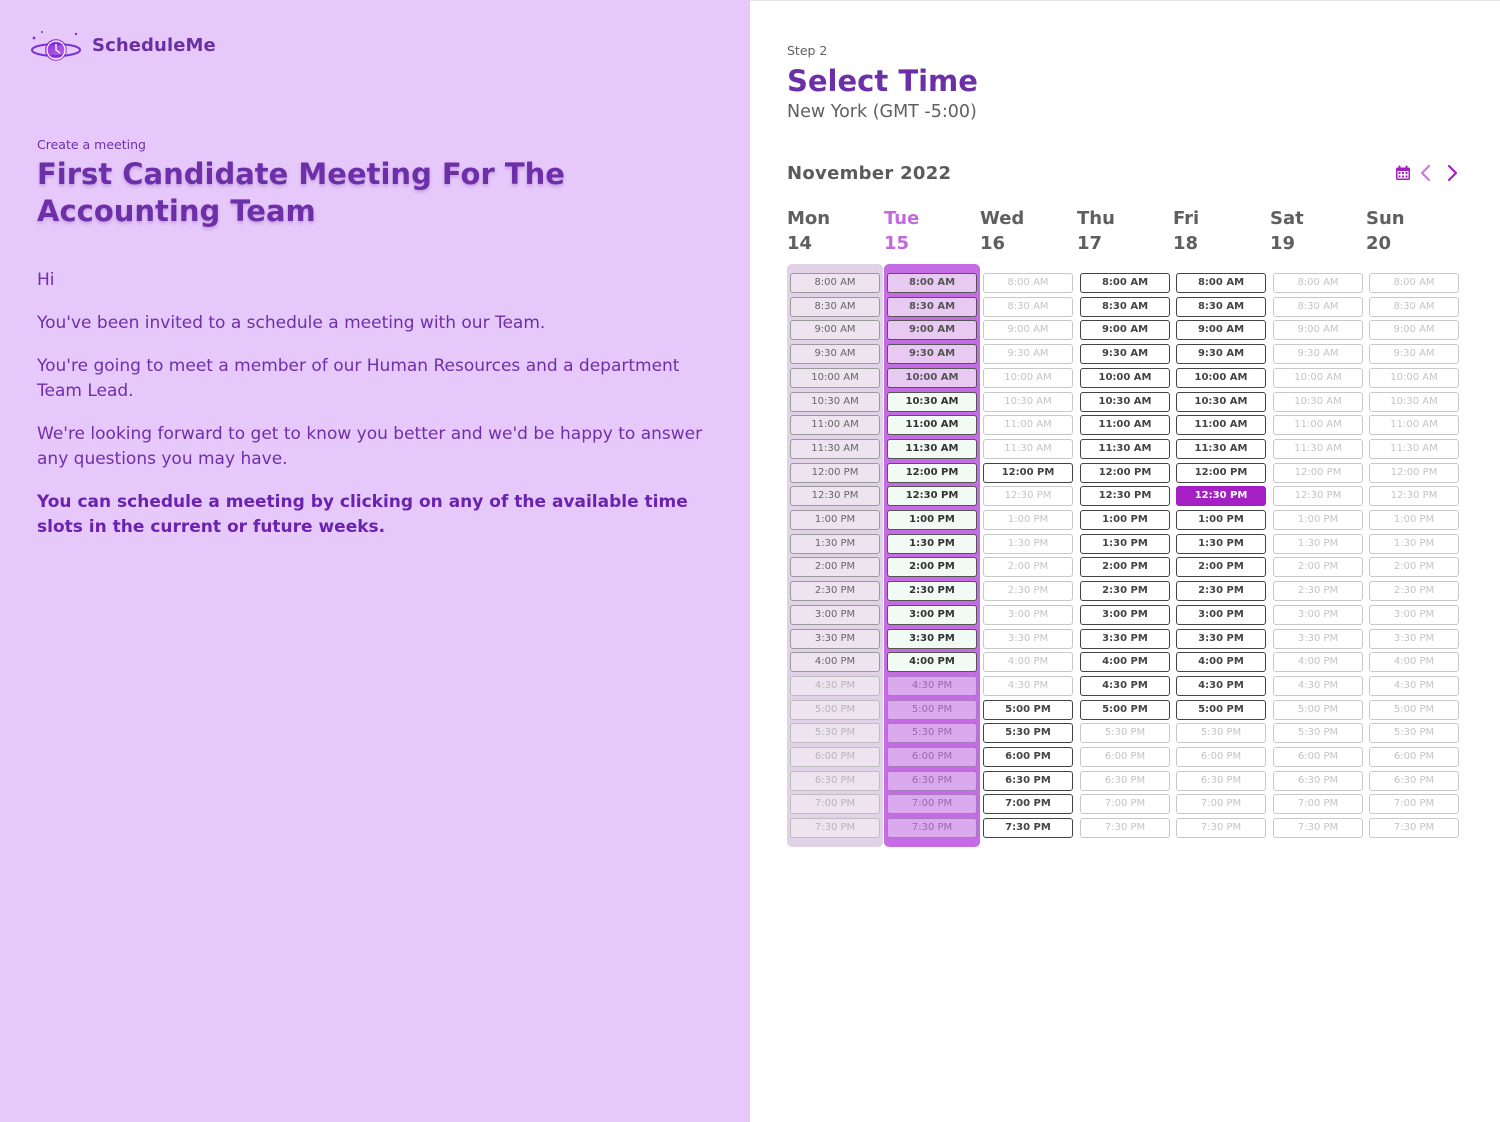 The width and height of the screenshot is (1500, 1122). What do you see at coordinates (1028, 804) in the screenshot?
I see `time-slot: 7:00 PM` at bounding box center [1028, 804].